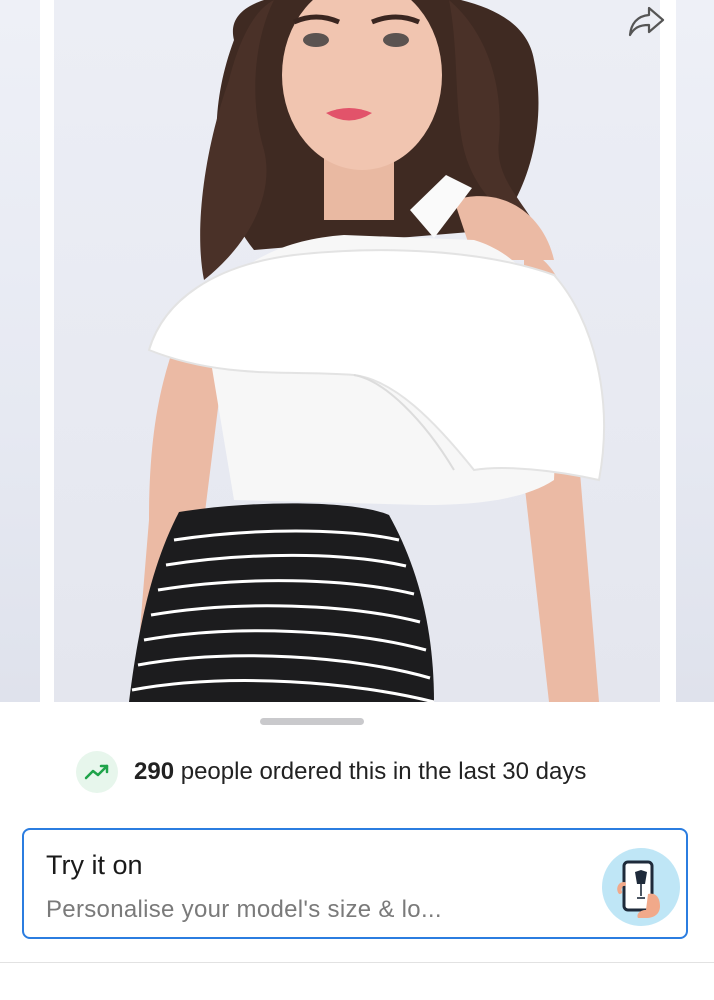  I want to click on next-image-peek, so click(695, 351).